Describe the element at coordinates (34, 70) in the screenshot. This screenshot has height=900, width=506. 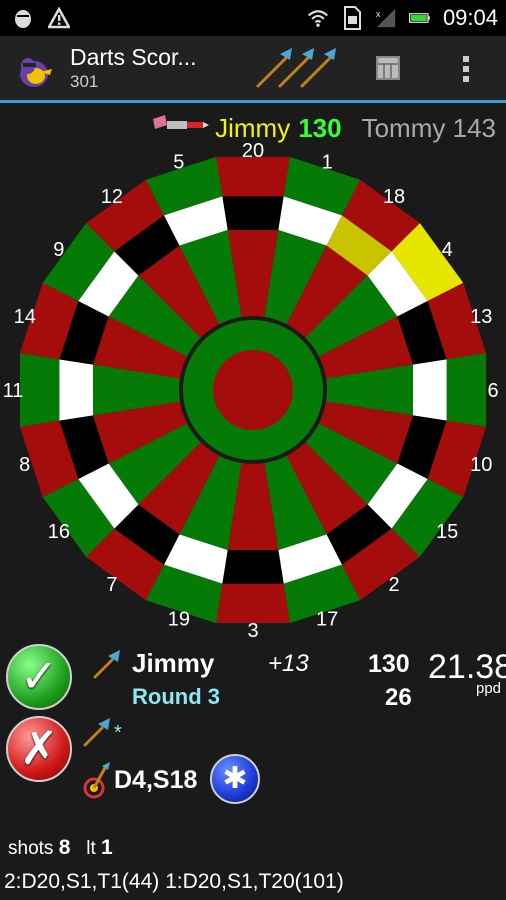
I see `app-logo-icon` at that location.